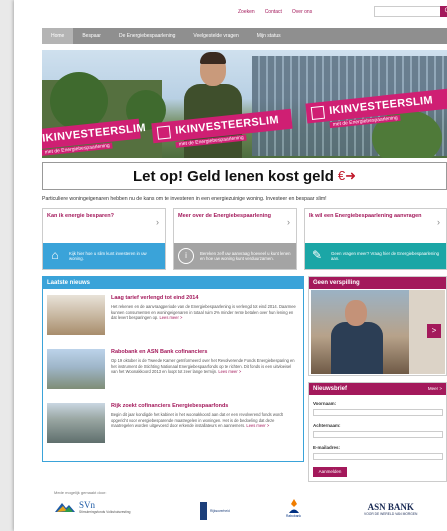 This screenshot has height=531, width=447. Describe the element at coordinates (378, 412) in the screenshot. I see `firstname-field` at that location.